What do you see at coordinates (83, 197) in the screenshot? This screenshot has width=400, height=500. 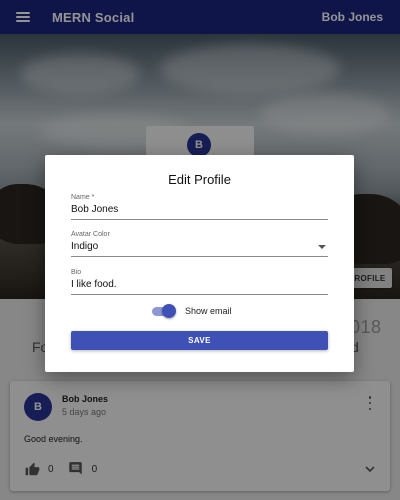 I see `name-label: Name *` at bounding box center [83, 197].